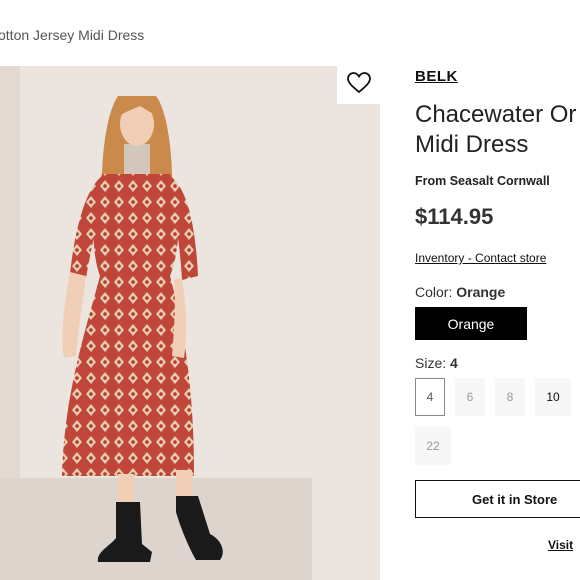 The image size is (580, 580). Describe the element at coordinates (434, 292) in the screenshot. I see `color-label-text: Color:` at that location.